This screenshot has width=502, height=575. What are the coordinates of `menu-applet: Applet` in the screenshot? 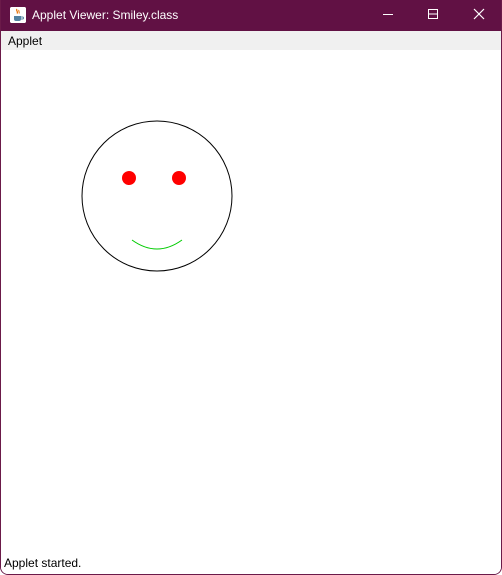 It's located at (25, 41).